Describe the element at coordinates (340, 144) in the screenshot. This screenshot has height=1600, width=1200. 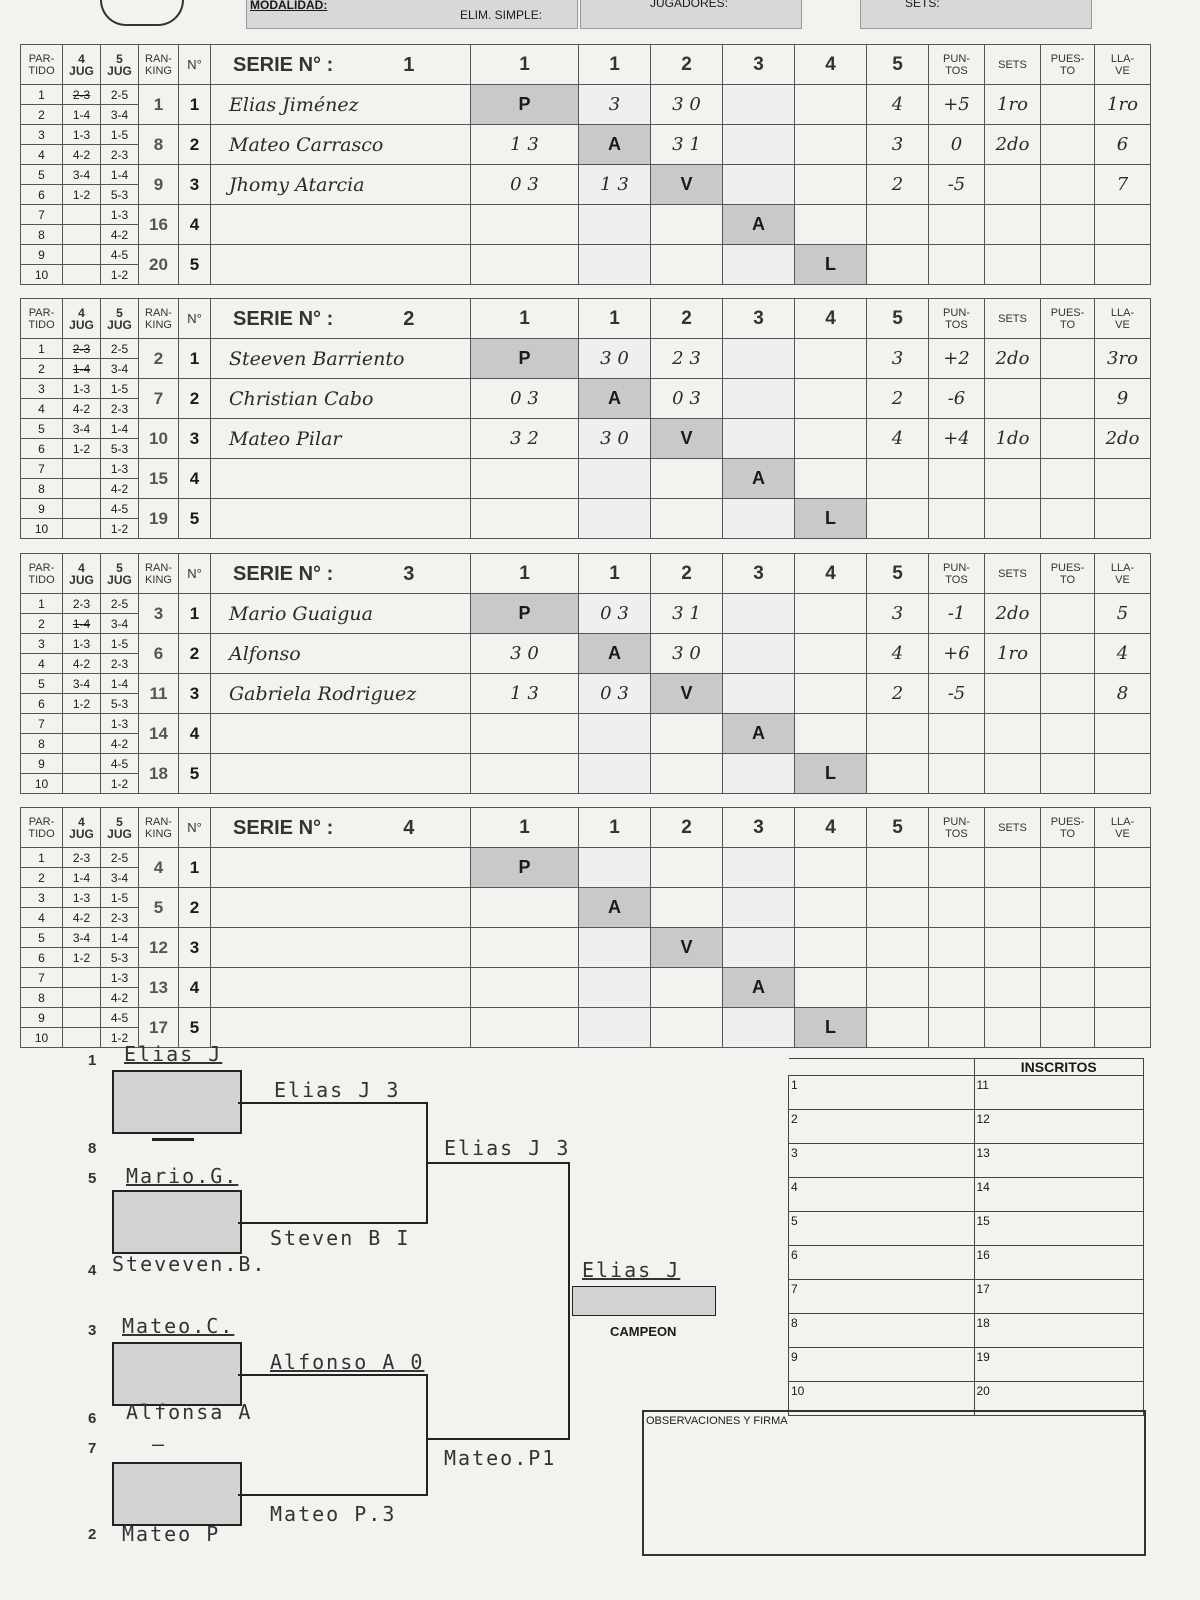
I see `player-name: Mateo Carrasco` at that location.